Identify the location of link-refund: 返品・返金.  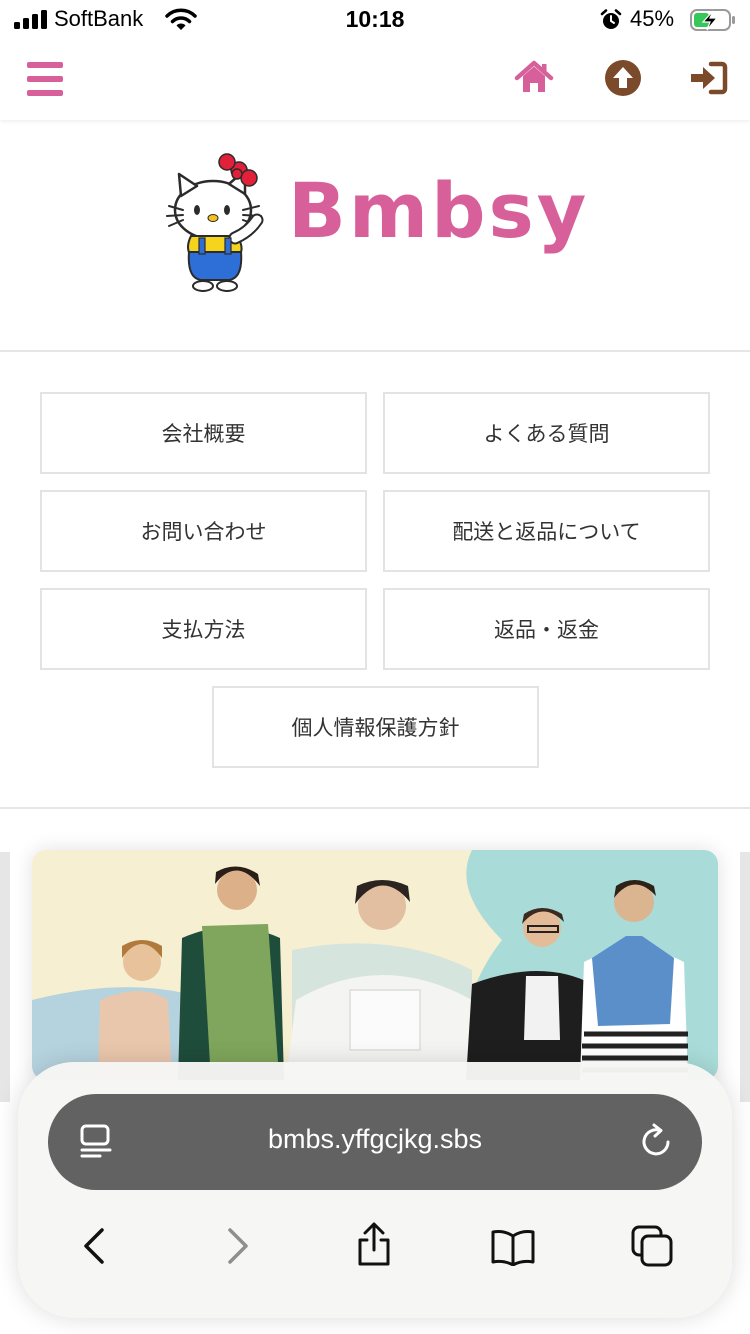
(546, 629).